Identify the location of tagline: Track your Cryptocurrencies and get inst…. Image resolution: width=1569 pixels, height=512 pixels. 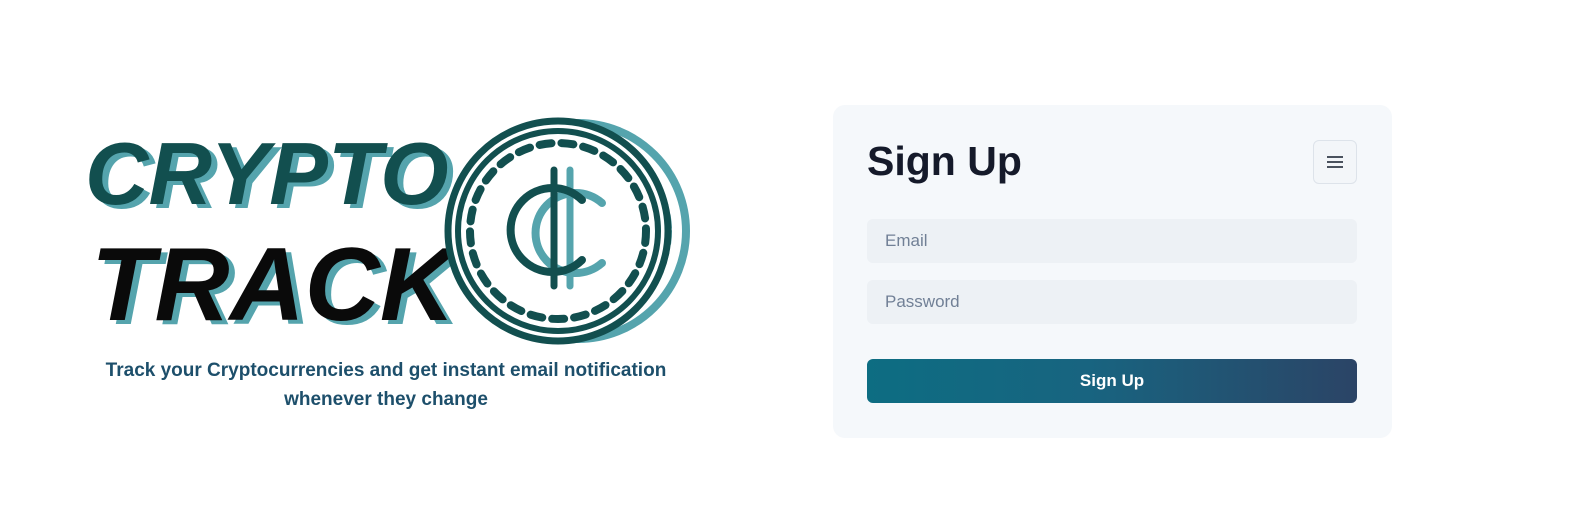
(386, 385).